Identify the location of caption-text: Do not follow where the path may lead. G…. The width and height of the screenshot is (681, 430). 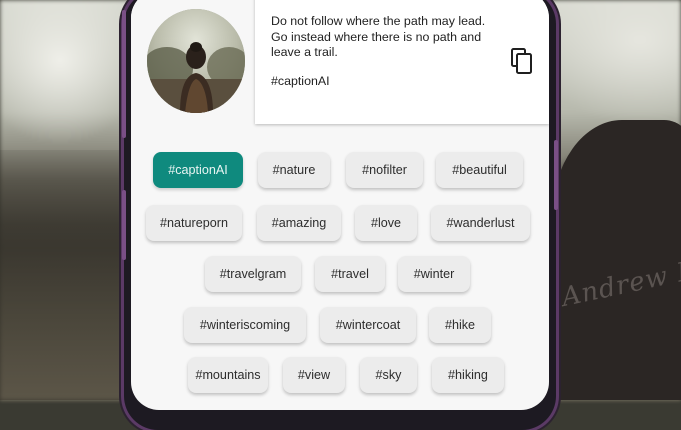
(378, 36).